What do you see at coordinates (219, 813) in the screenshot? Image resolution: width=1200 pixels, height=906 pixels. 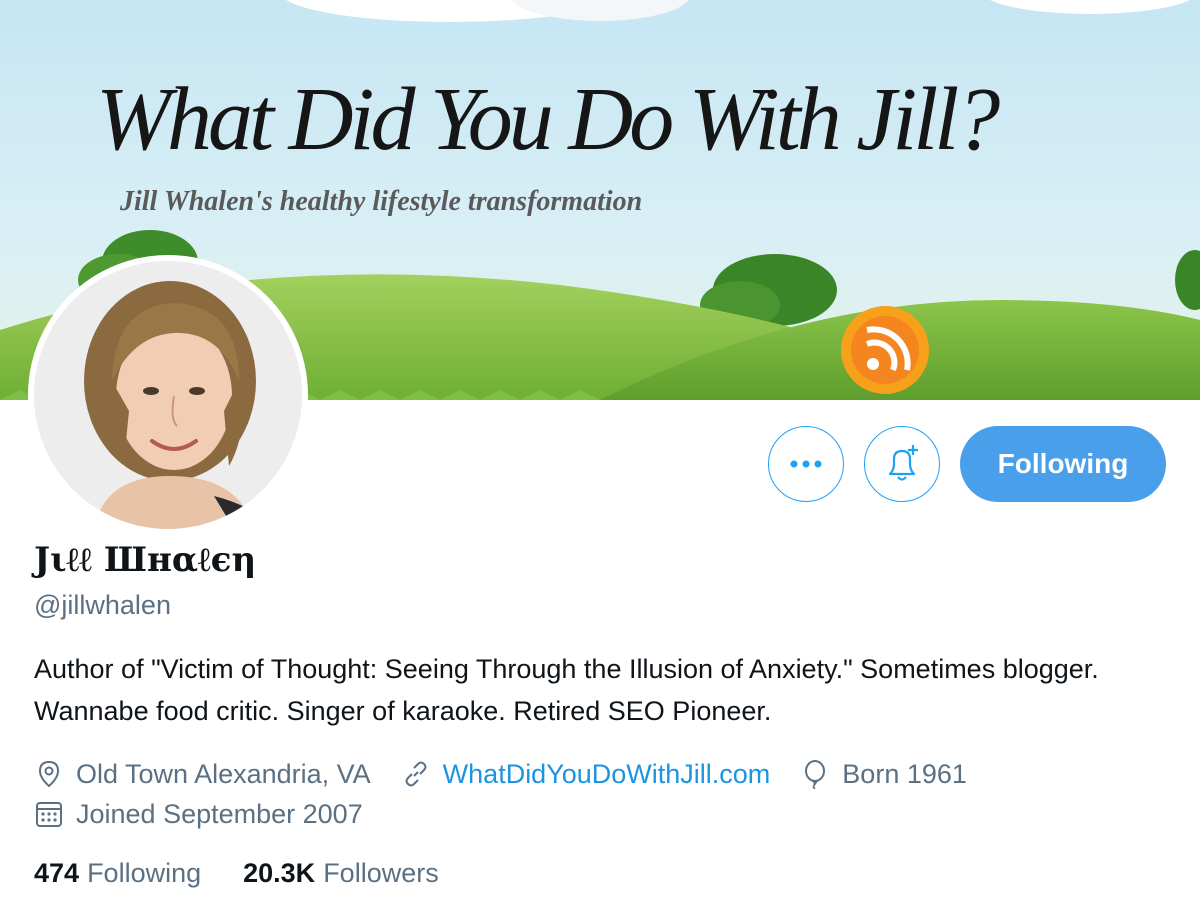 I see `joined-text: Joined September 2007` at bounding box center [219, 813].